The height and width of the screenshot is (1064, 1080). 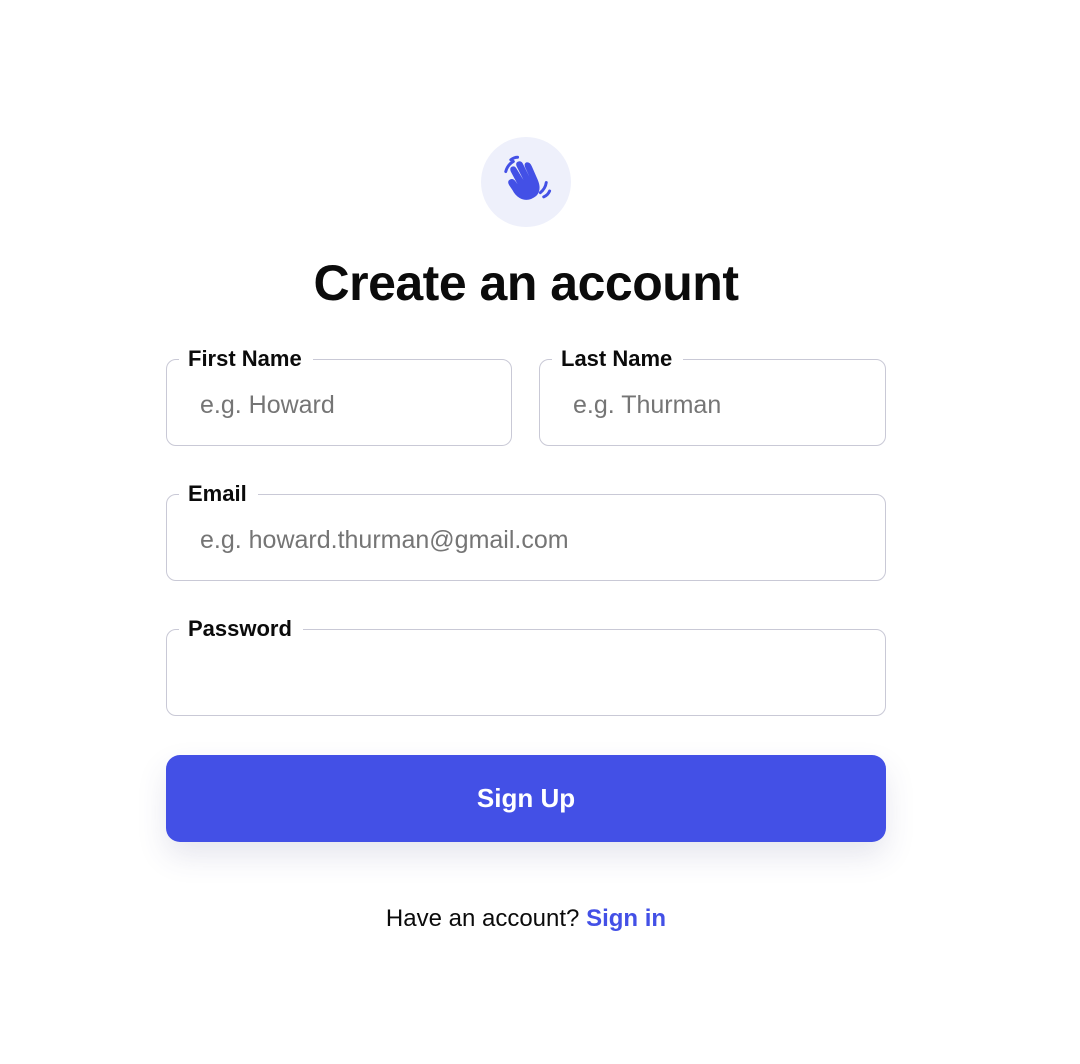 I want to click on password-label: Password, so click(x=241, y=629).